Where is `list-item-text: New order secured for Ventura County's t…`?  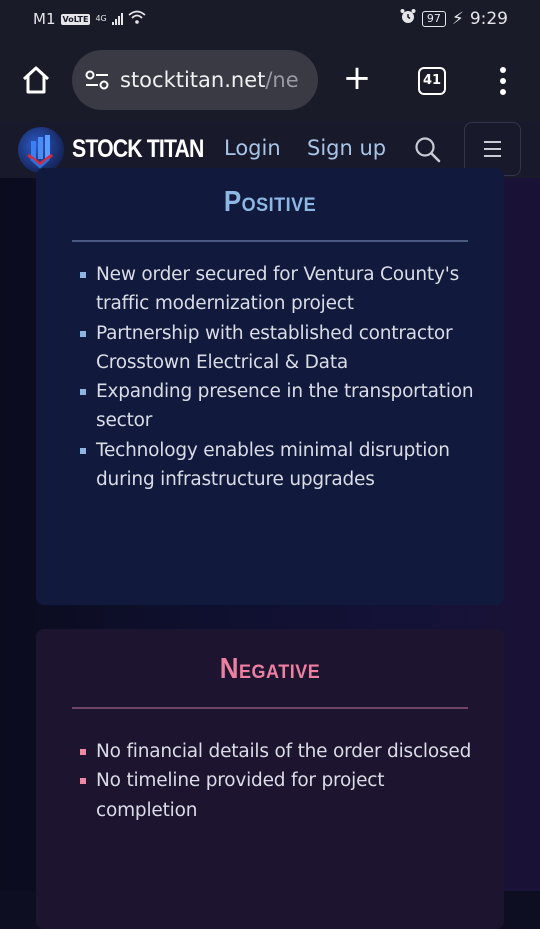
list-item-text: New order secured for Ventura County's t… is located at coordinates (278, 289).